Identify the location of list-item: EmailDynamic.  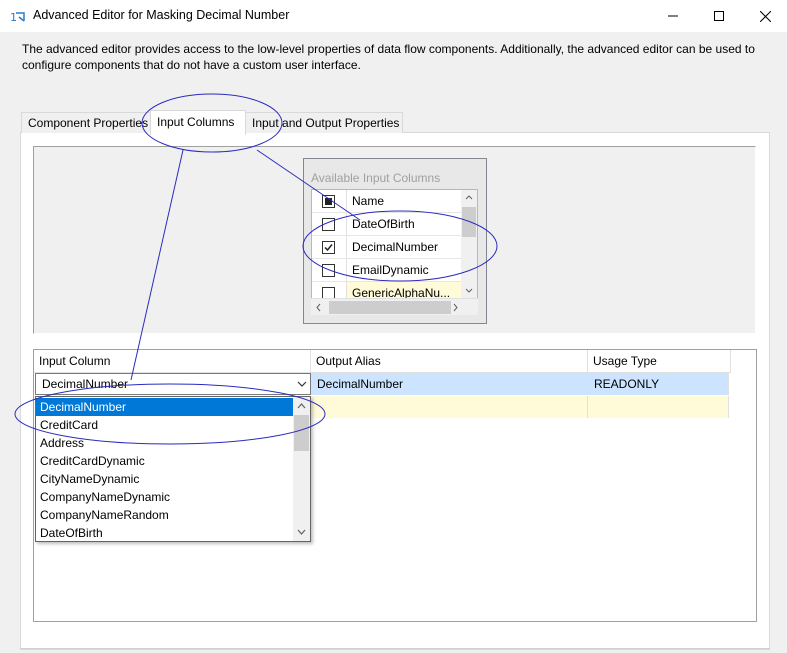
(387, 270).